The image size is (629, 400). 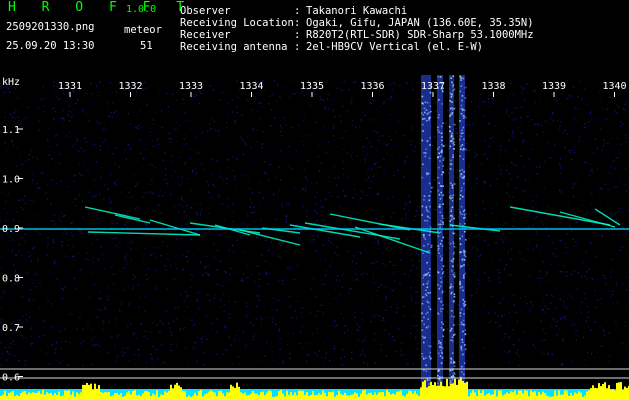 I want to click on y-tick-label: 0.8, so click(x=11, y=279).